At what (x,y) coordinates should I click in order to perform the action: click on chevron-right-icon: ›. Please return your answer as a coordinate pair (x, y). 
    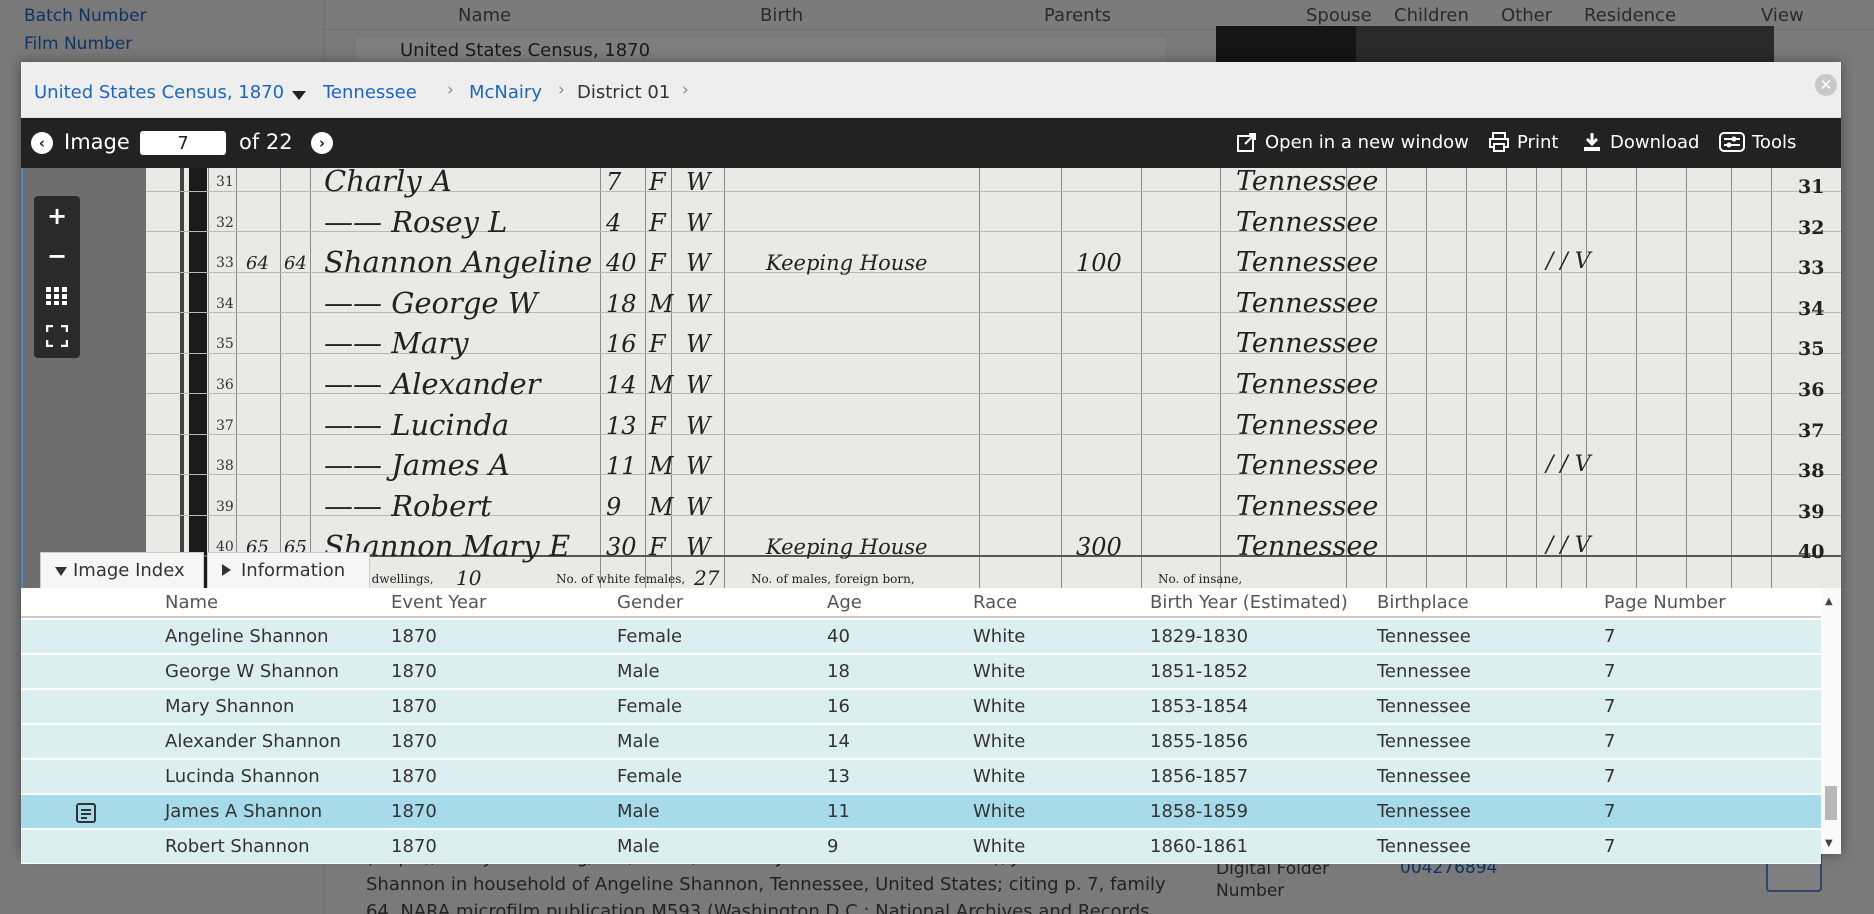
    Looking at the image, I should click on (685, 90).